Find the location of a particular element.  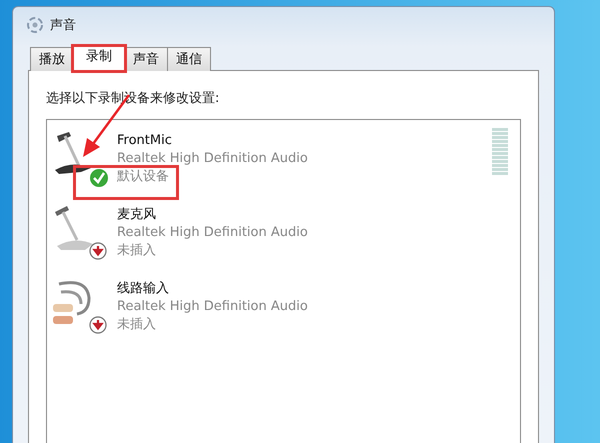

device-item: 线路输入 Realtek High Definition Audio 未插入 is located at coordinates (283, 313).